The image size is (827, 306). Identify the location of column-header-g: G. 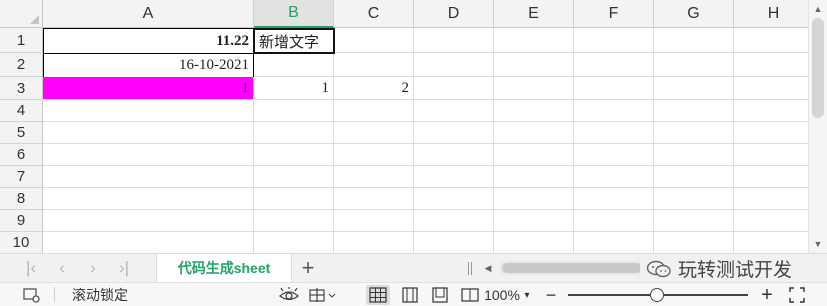
(694, 14).